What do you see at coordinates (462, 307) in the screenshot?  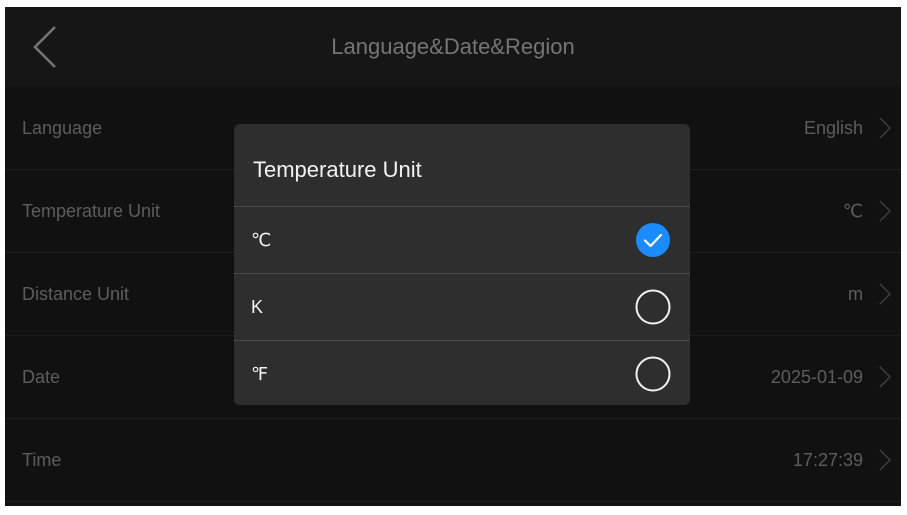 I see `option-kelvin: K` at bounding box center [462, 307].